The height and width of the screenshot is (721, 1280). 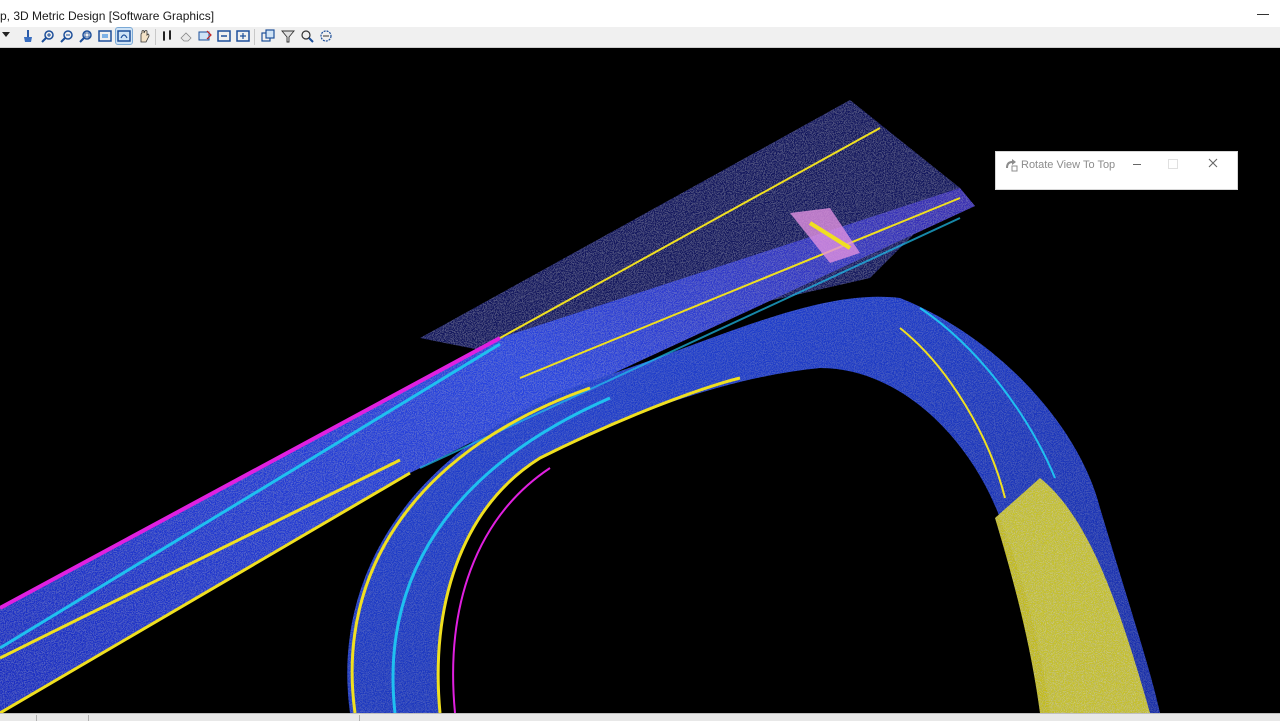 I want to click on title-bar: p, 3D Metric Design [Software Graphics], so click(x=640, y=14).